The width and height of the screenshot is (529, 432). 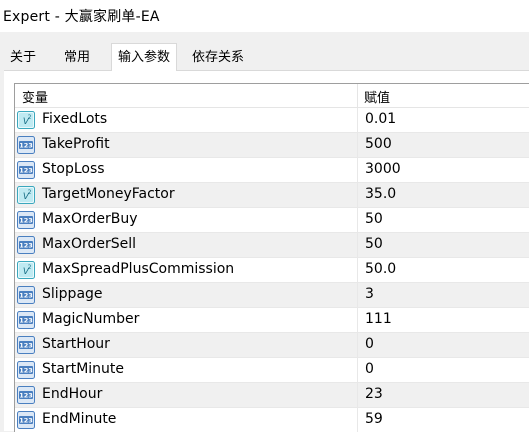 What do you see at coordinates (380, 194) in the screenshot?
I see `param-value: 35.0` at bounding box center [380, 194].